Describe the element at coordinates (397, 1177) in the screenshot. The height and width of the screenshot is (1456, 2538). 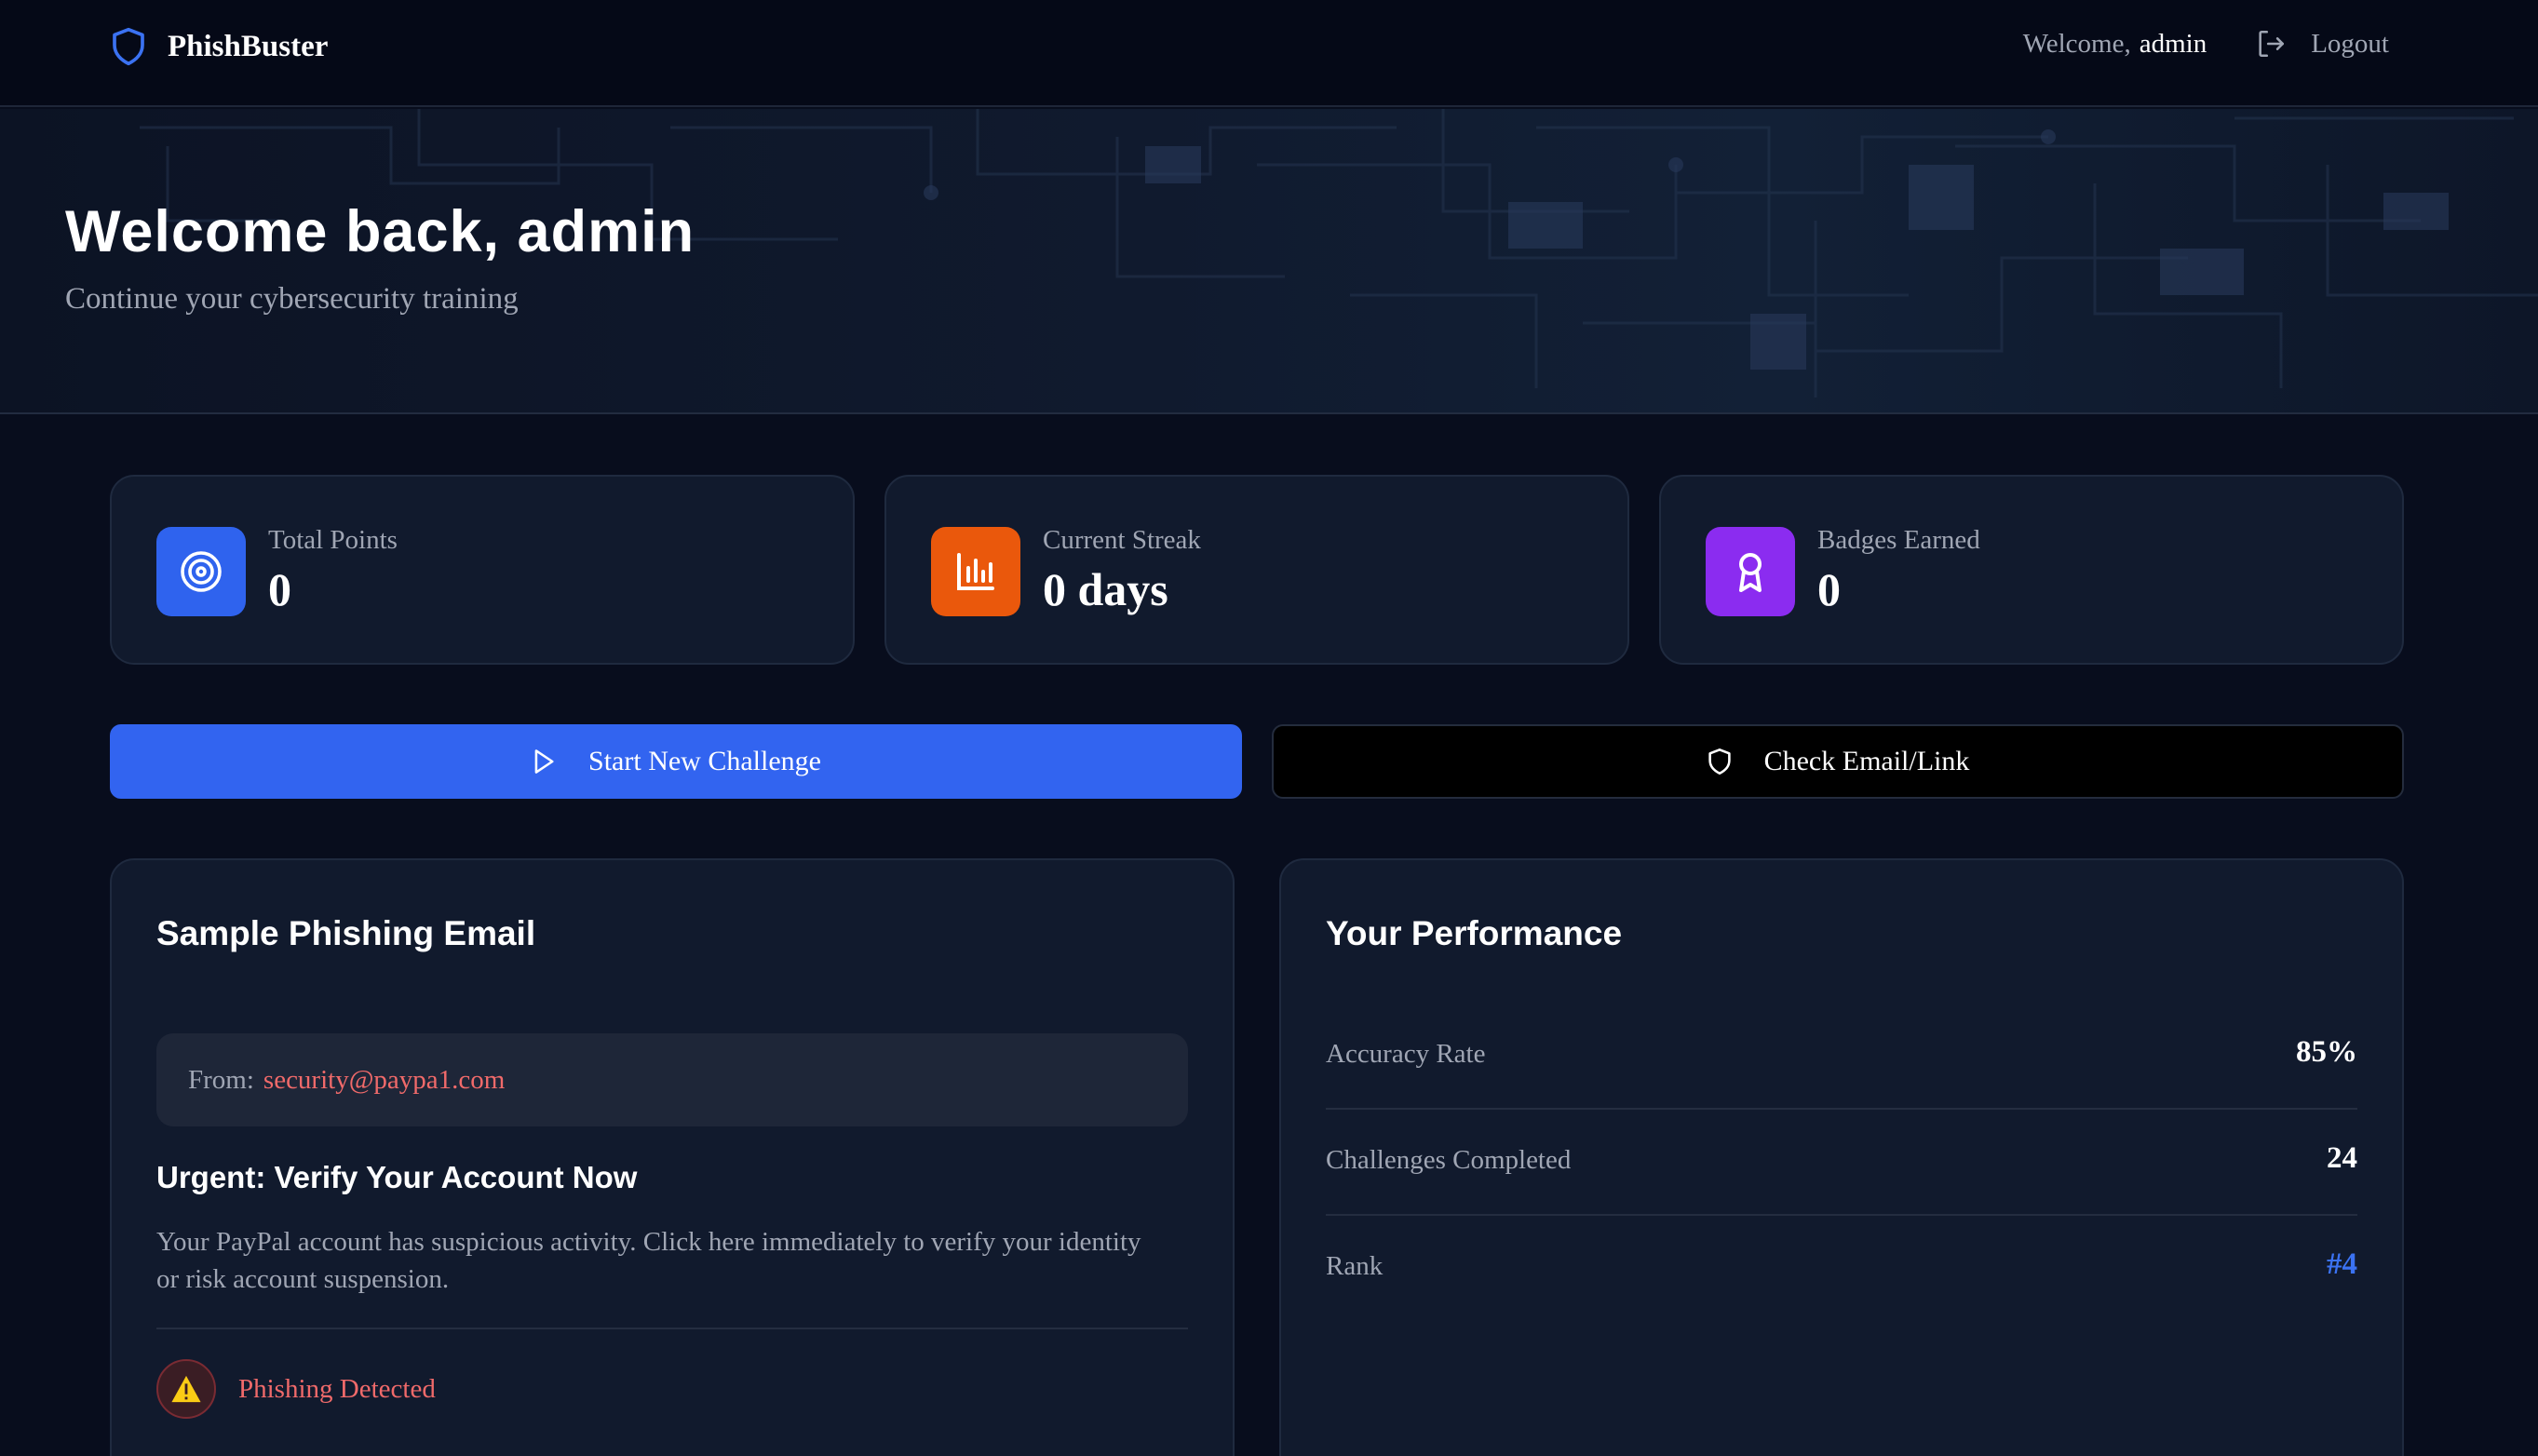
I see `email-subject: Urgent: Verify Your Account Now` at that location.